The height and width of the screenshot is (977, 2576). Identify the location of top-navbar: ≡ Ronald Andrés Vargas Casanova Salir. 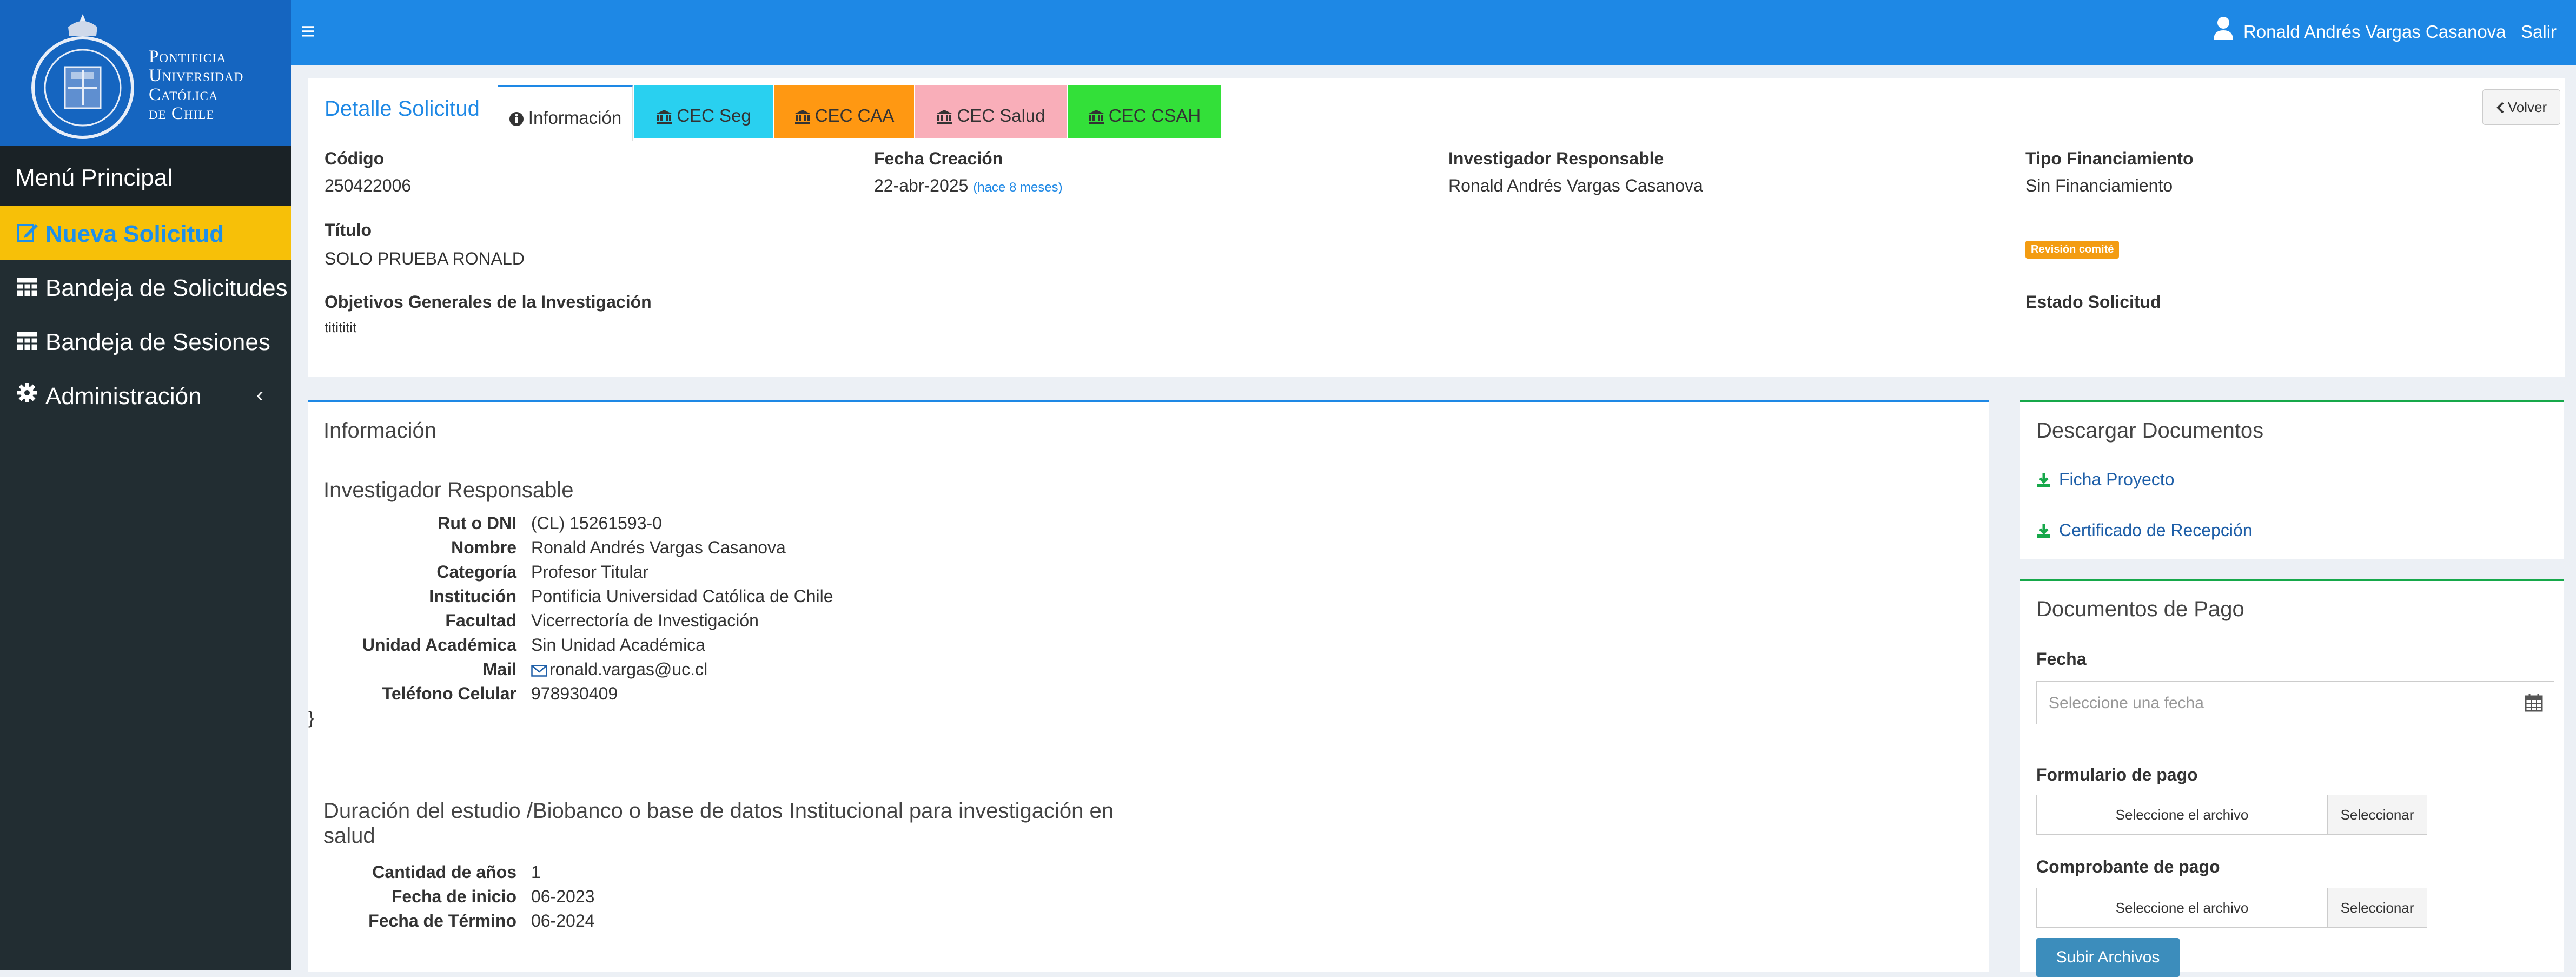
(1433, 32).